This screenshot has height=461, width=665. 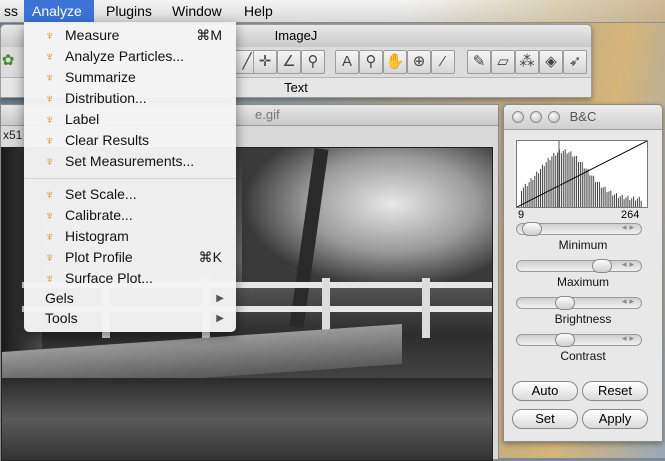 I want to click on histogram-min-value: 9, so click(x=521, y=215).